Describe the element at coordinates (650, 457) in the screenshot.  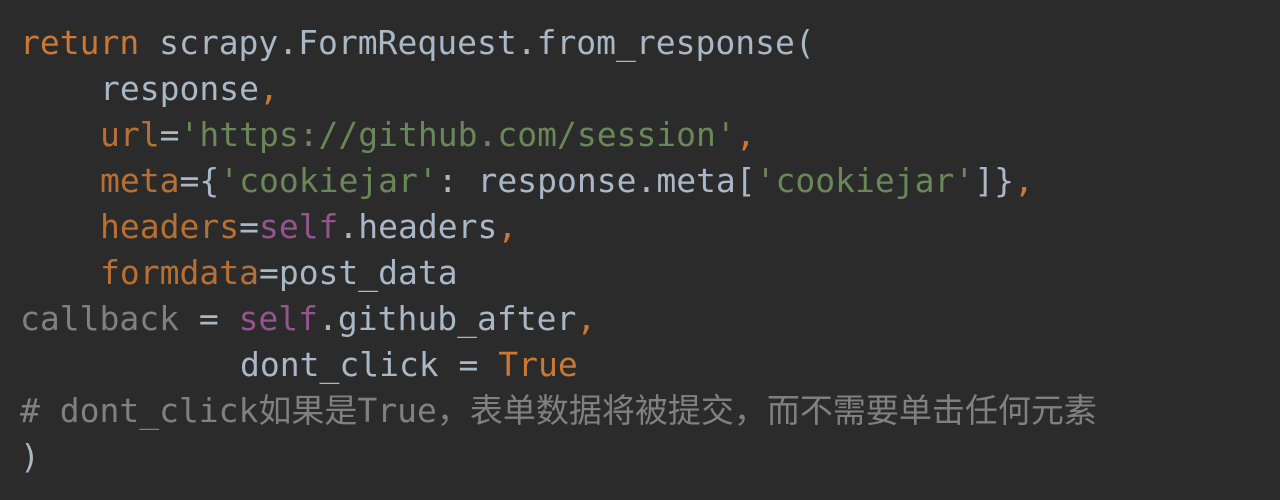
I see `code-line-10: )` at that location.